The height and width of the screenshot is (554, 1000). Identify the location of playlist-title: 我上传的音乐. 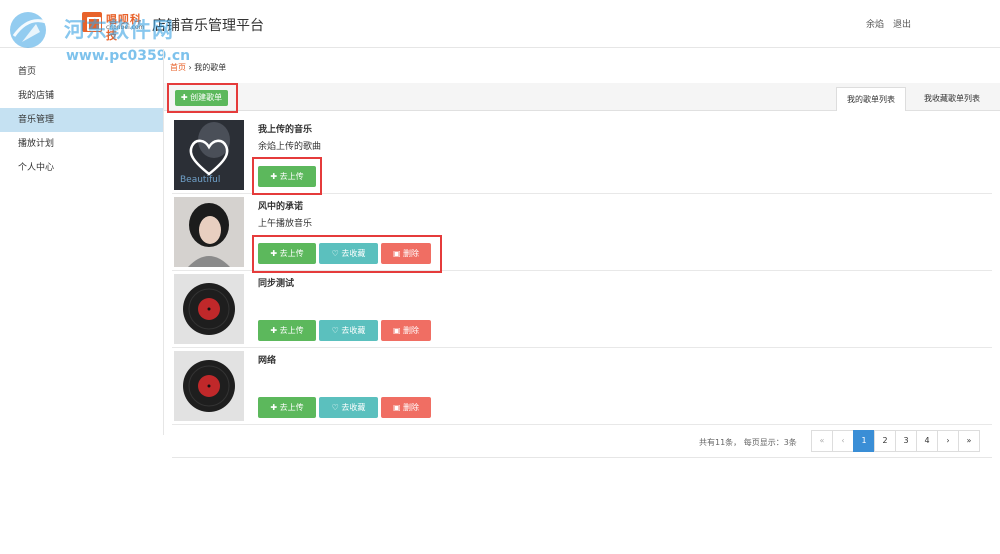
(285, 128).